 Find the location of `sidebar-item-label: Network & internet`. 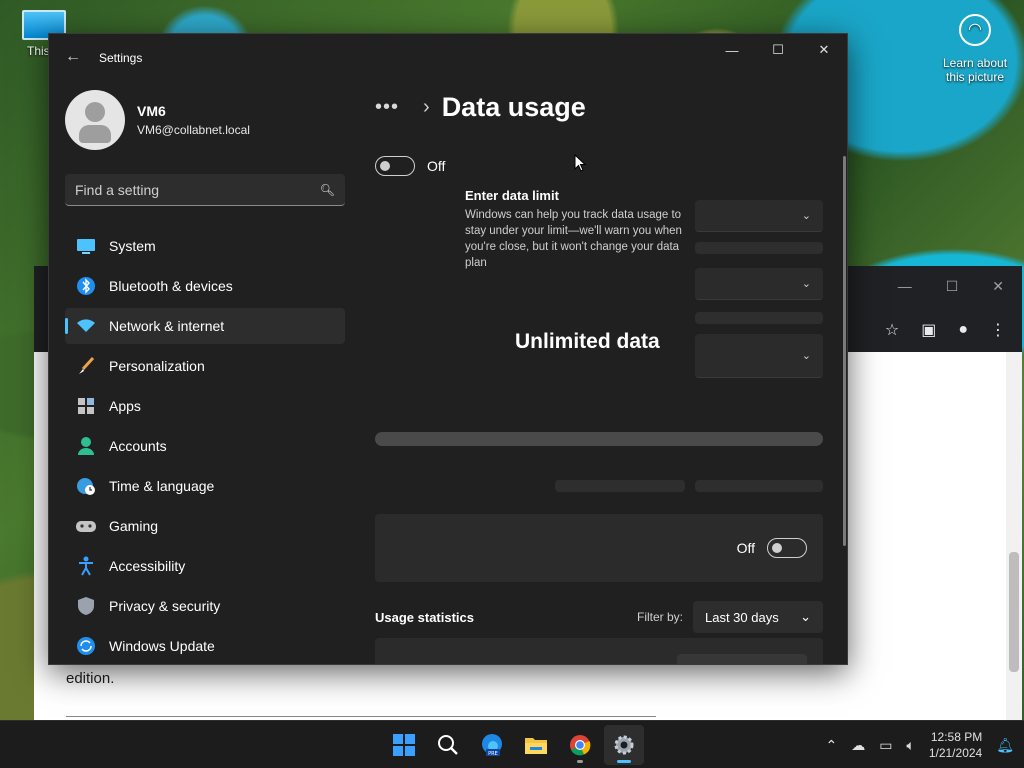

sidebar-item-label: Network & internet is located at coordinates (167, 326).